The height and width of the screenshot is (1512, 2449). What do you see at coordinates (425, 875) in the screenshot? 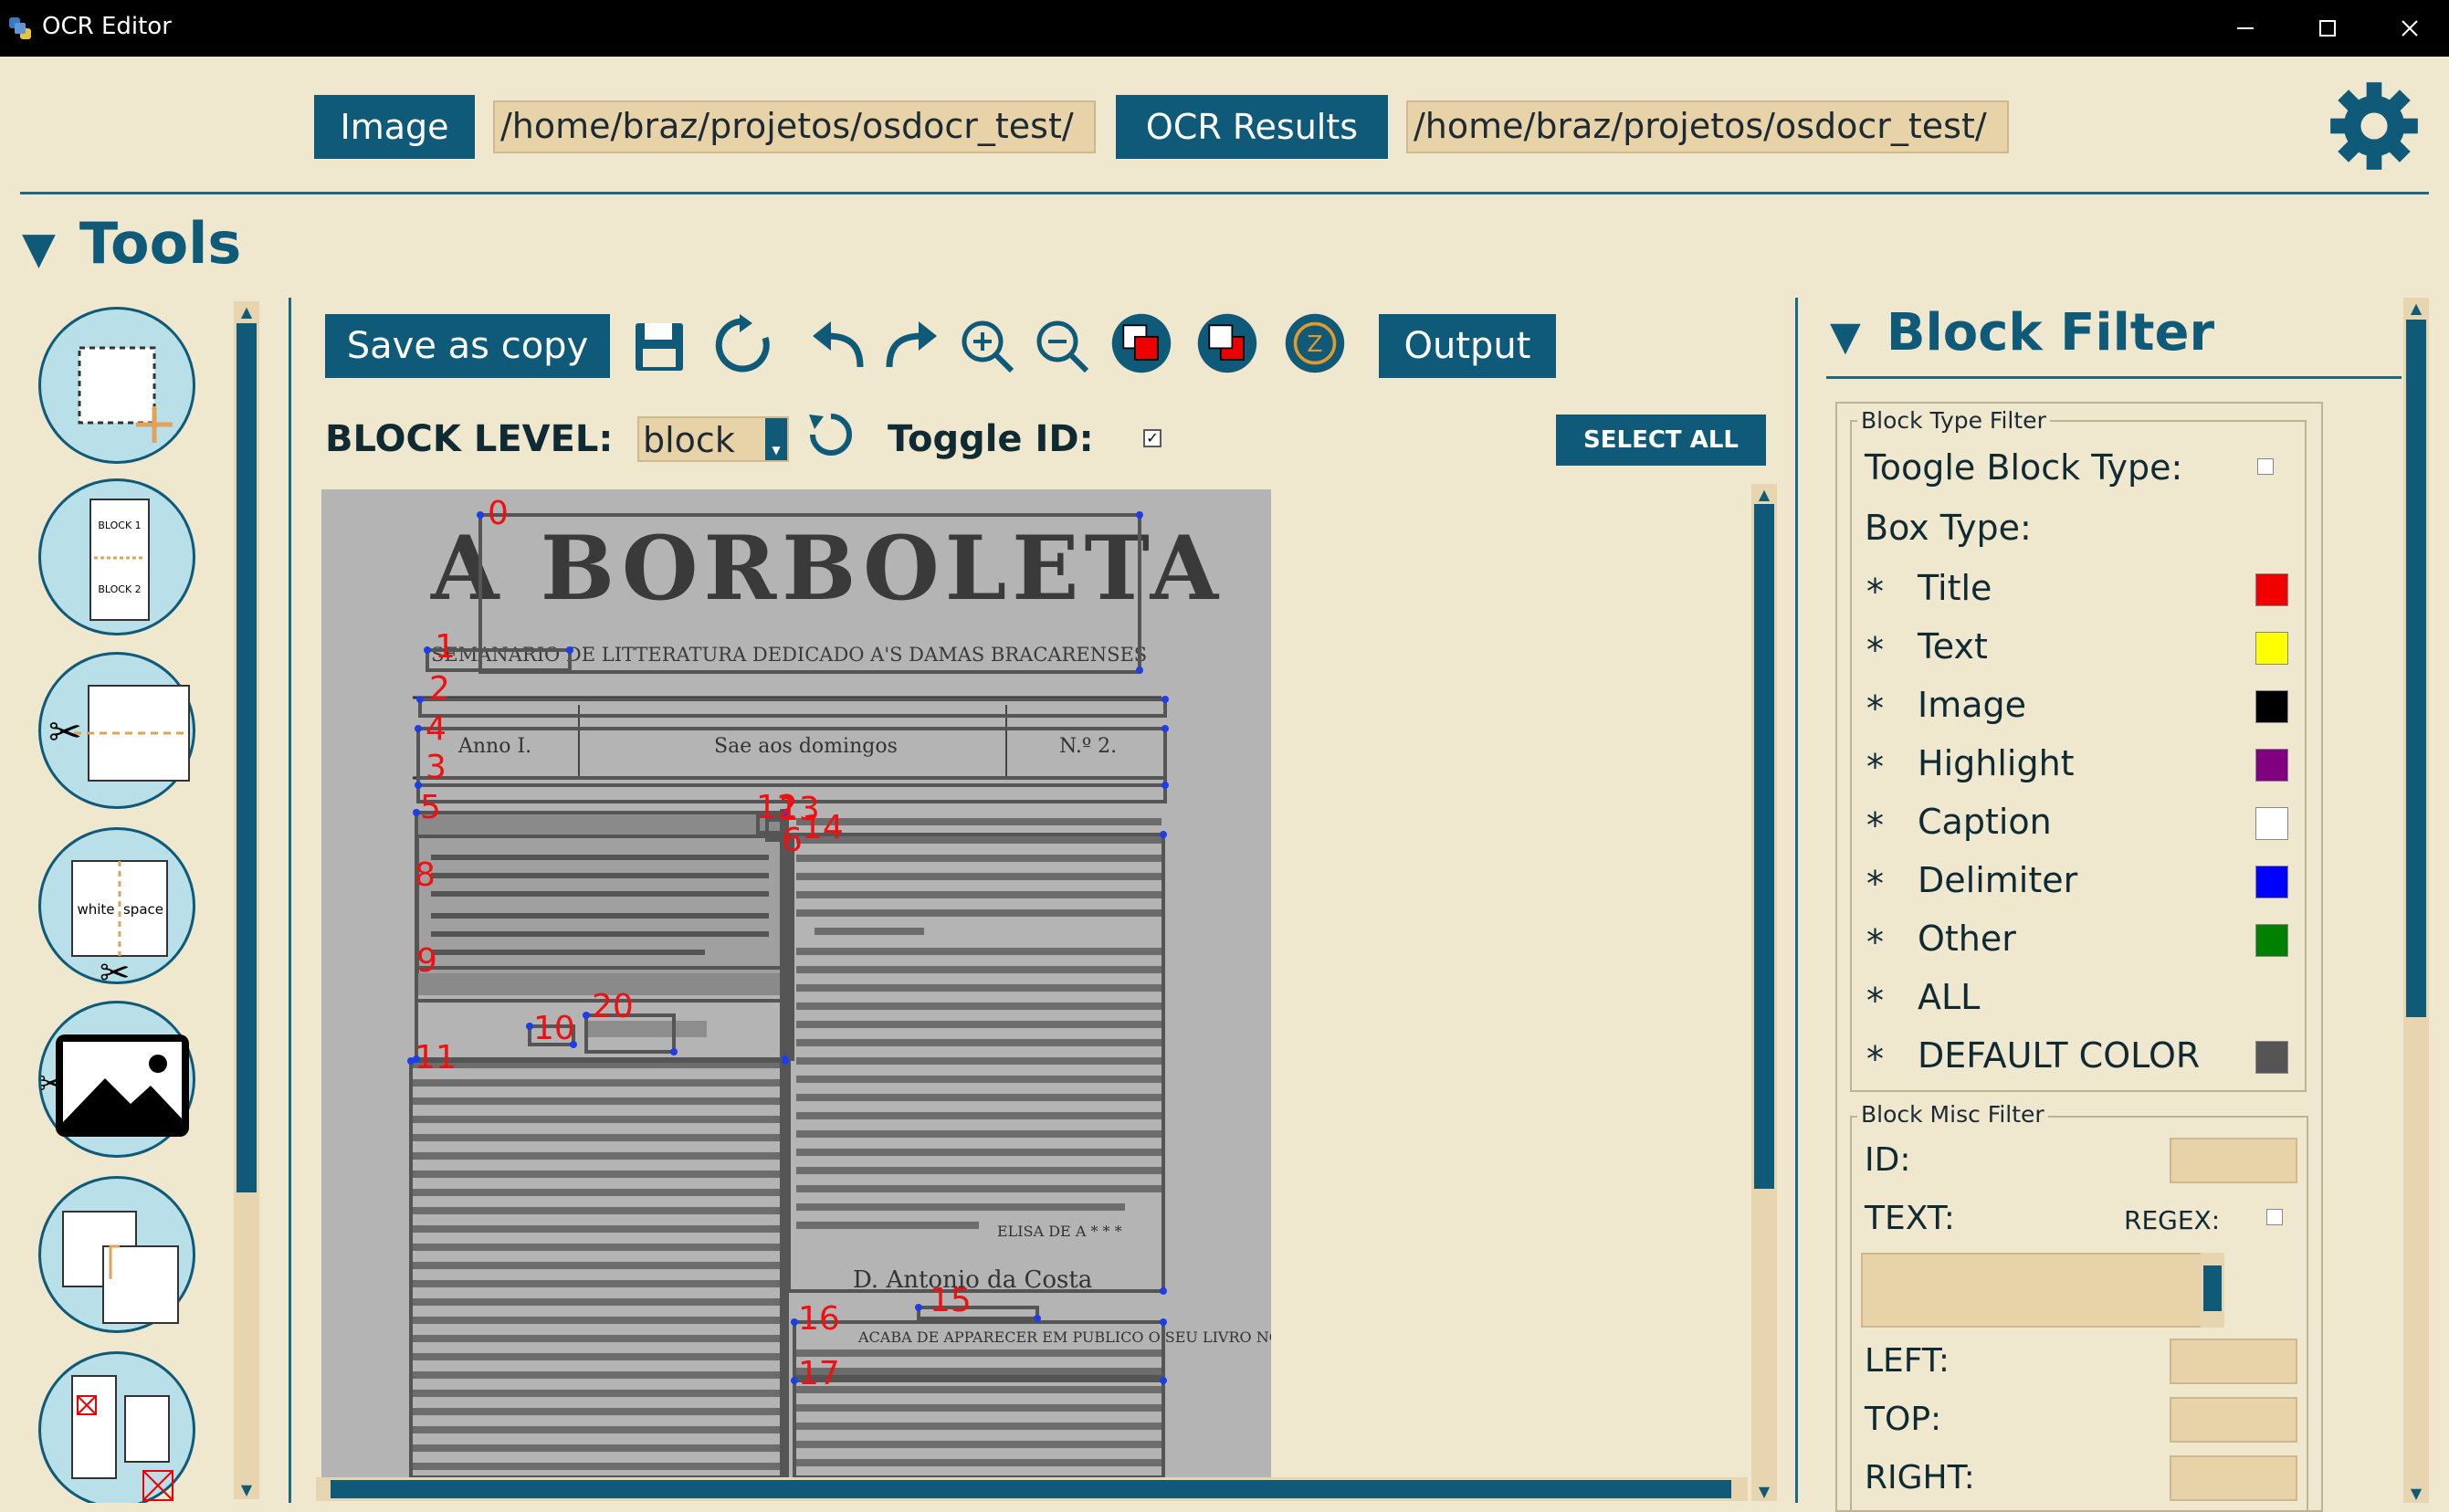
I see `block-id-8: 8` at bounding box center [425, 875].